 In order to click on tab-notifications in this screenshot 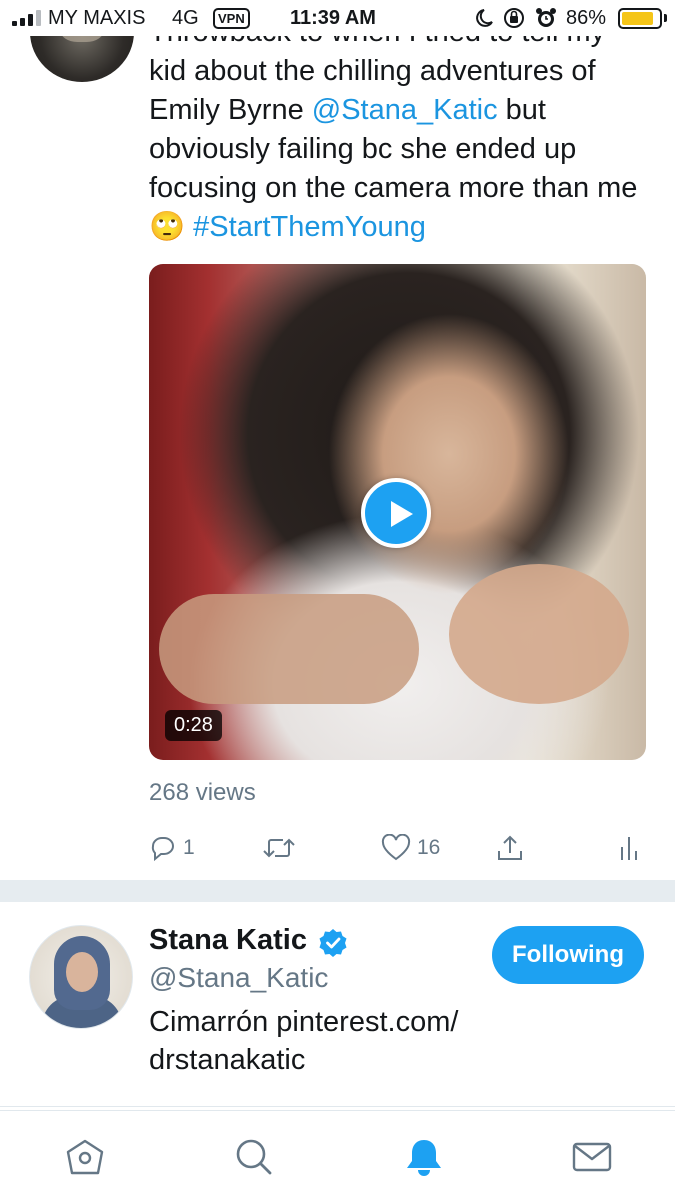, I will do `click(424, 1157)`.